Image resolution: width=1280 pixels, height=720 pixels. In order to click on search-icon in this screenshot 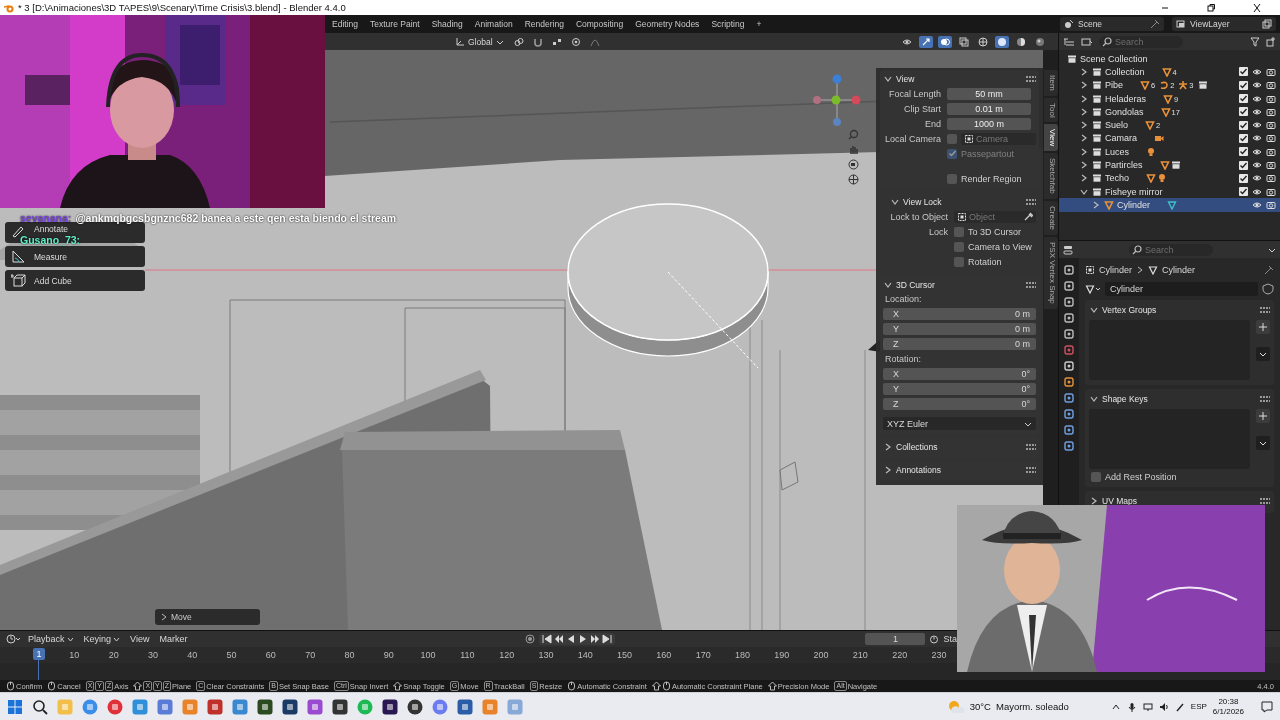, I will do `click(40, 706)`.